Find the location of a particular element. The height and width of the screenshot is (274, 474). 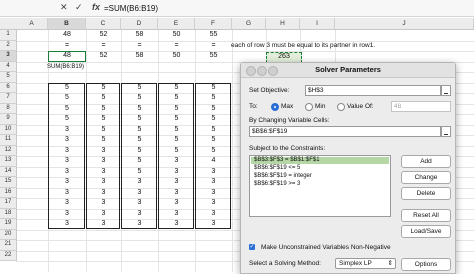

row-header: 18 is located at coordinates (8, 213).